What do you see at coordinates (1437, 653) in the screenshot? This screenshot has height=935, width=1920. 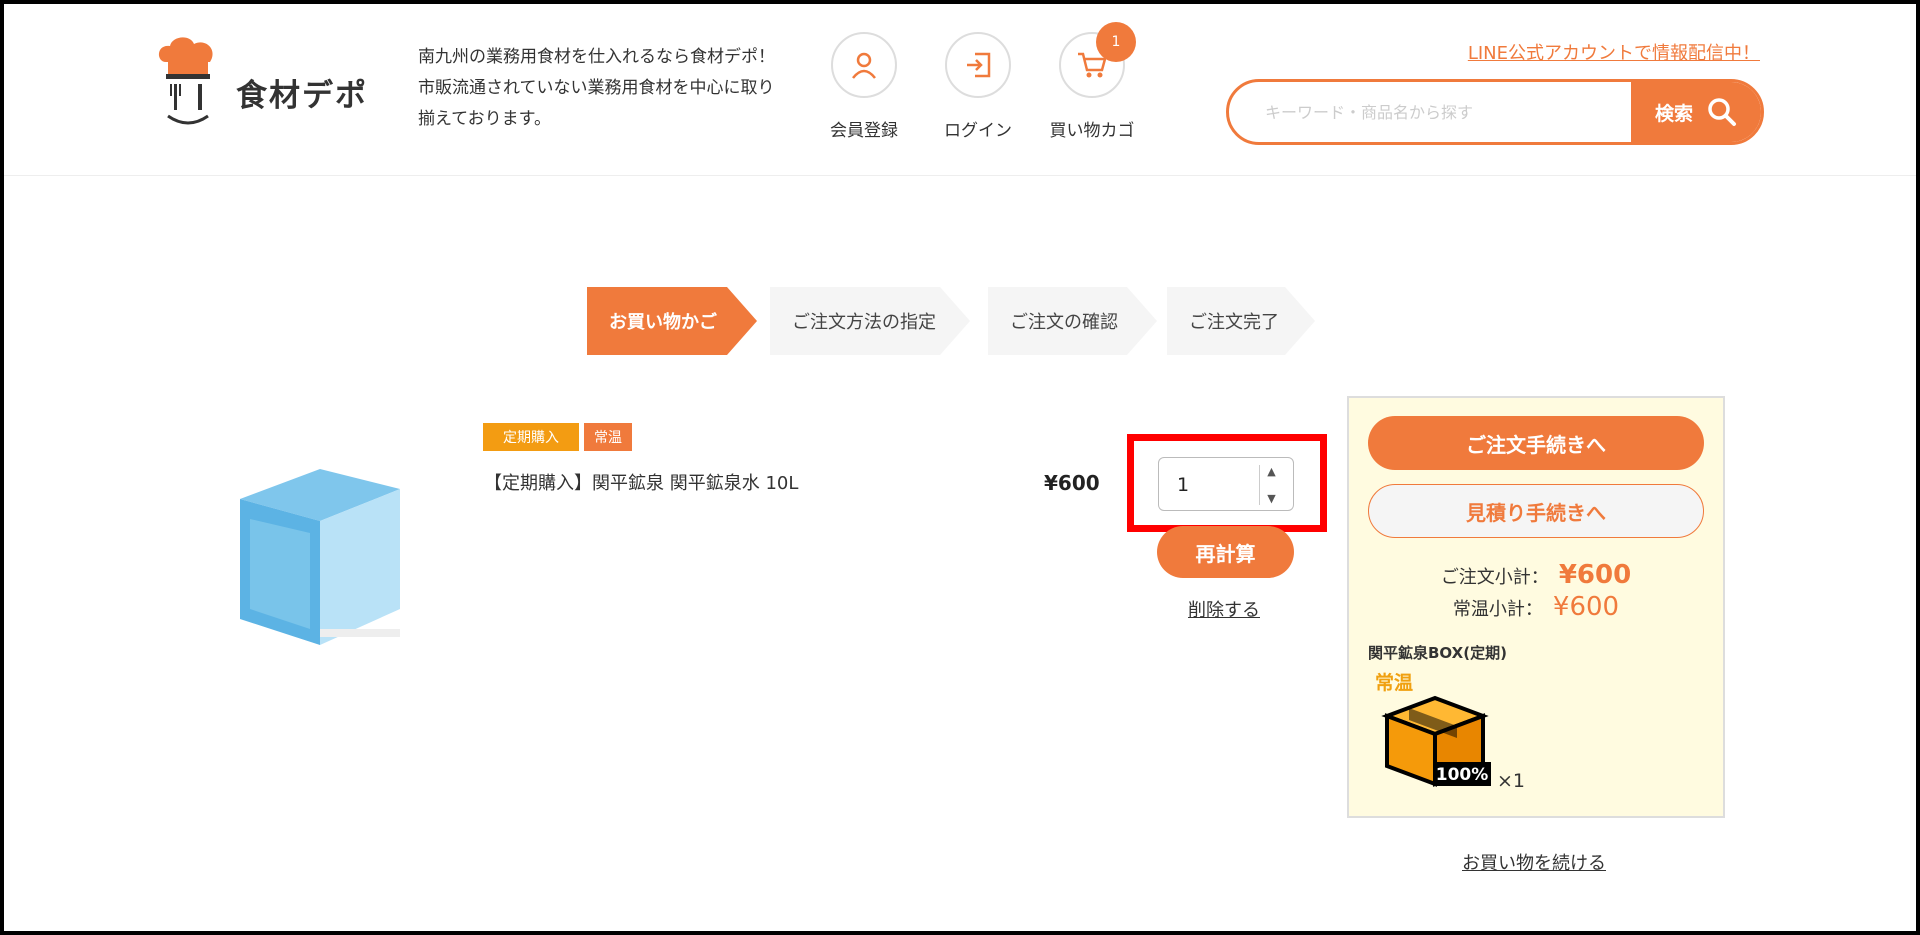 I see `box-title: 関平鉱泉BOX(定期)` at bounding box center [1437, 653].